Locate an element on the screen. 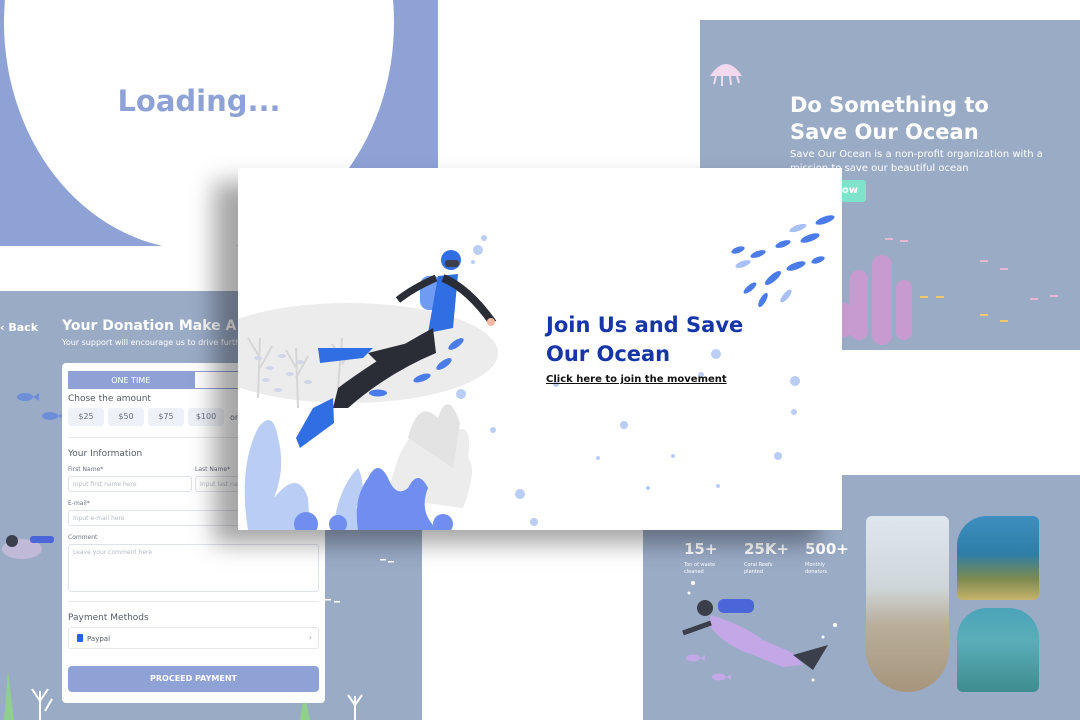 Image resolution: width=1080 pixels, height=720 pixels. amount-option: $75 is located at coordinates (166, 417).